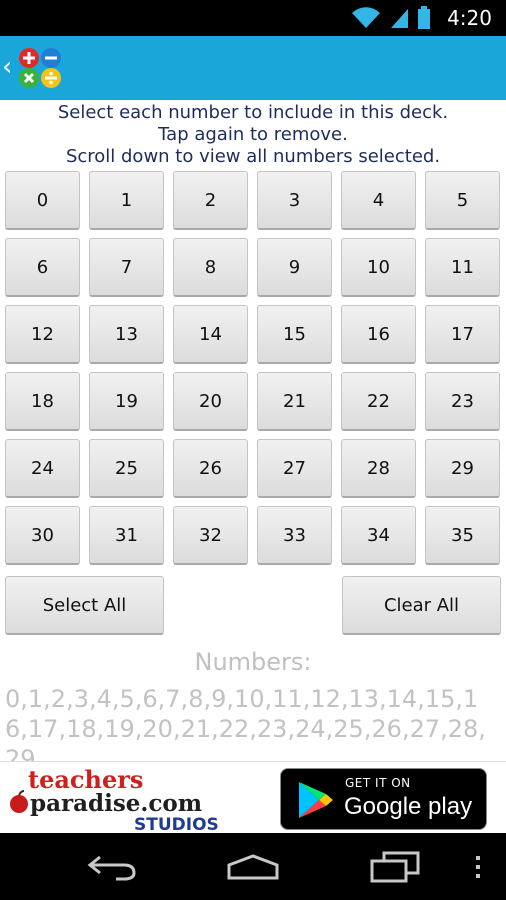  Describe the element at coordinates (378, 535) in the screenshot. I see `number-button-34: 34` at that location.